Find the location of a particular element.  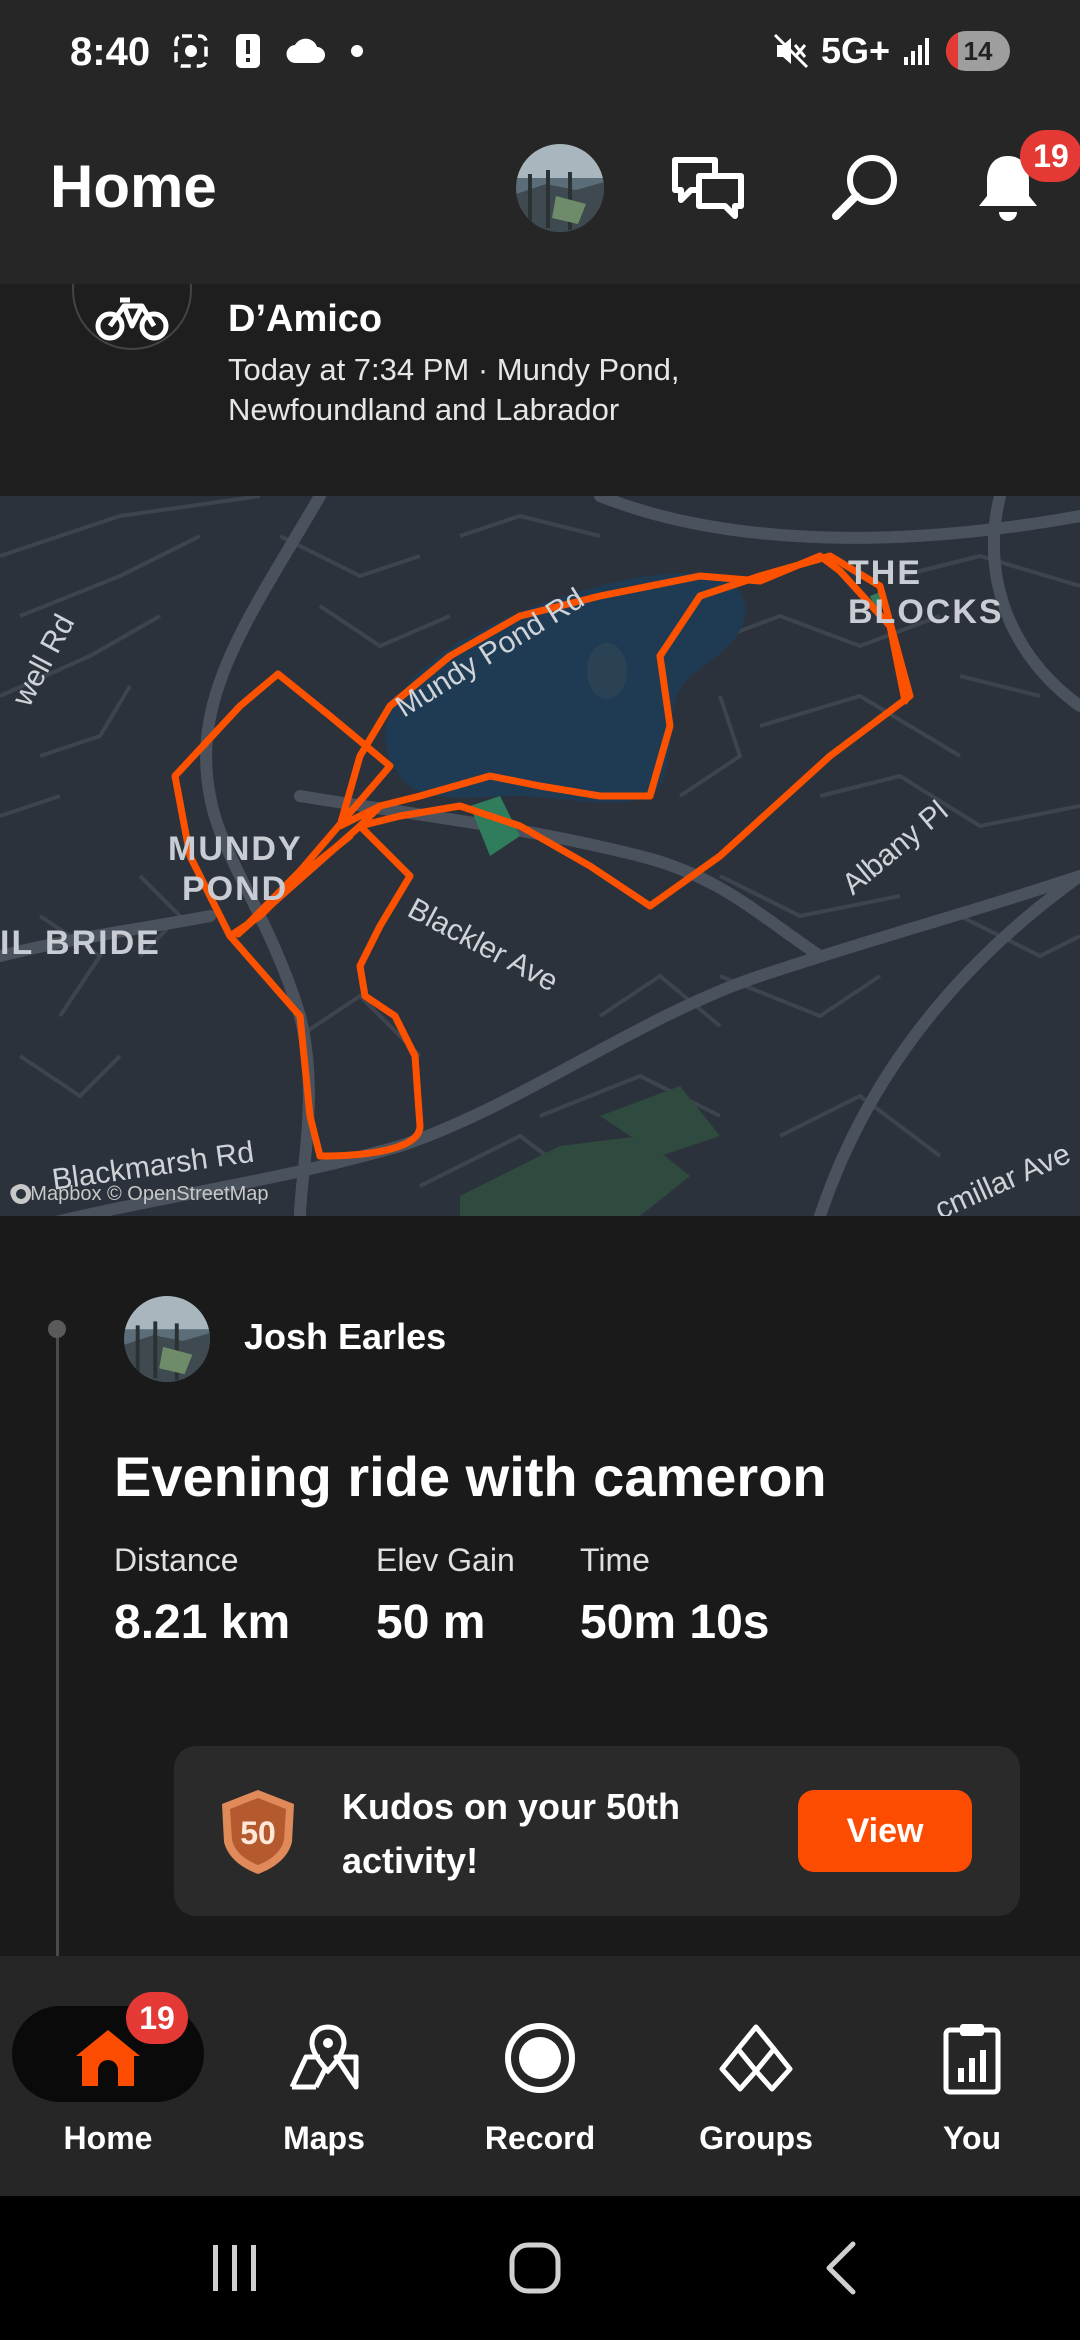

page-title: Home is located at coordinates (133, 186).